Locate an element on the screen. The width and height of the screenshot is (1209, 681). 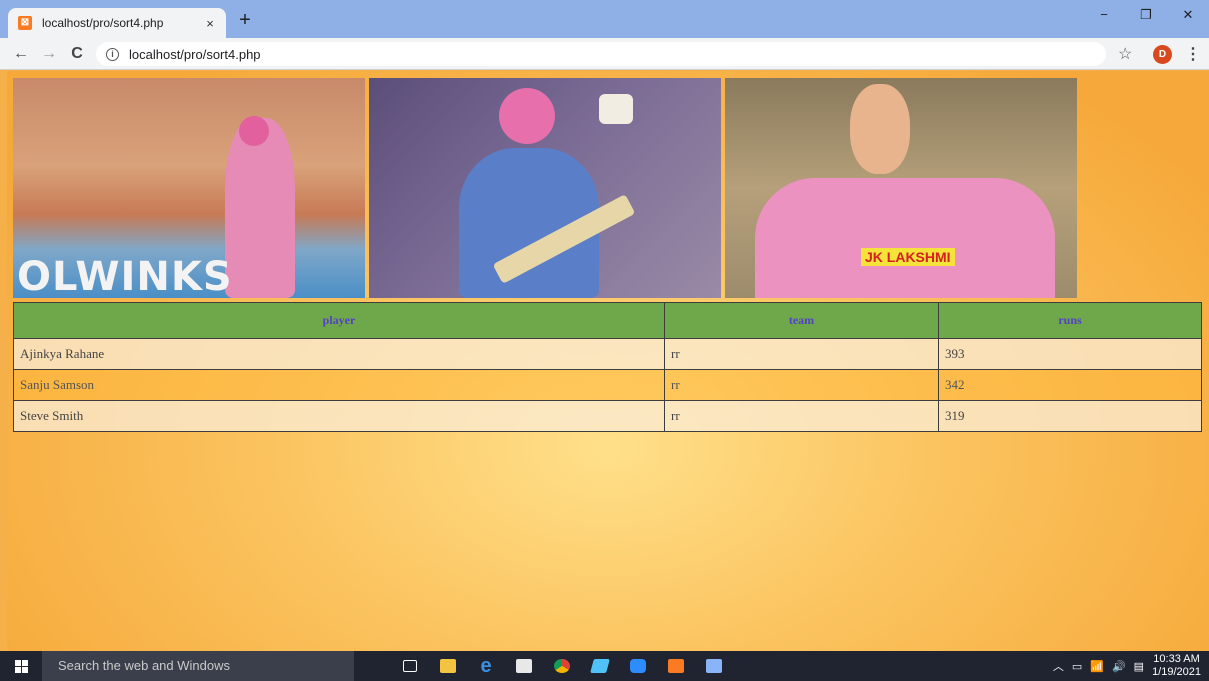
address-bar: i localhost/pro/sort4.php is located at coordinates (601, 54).